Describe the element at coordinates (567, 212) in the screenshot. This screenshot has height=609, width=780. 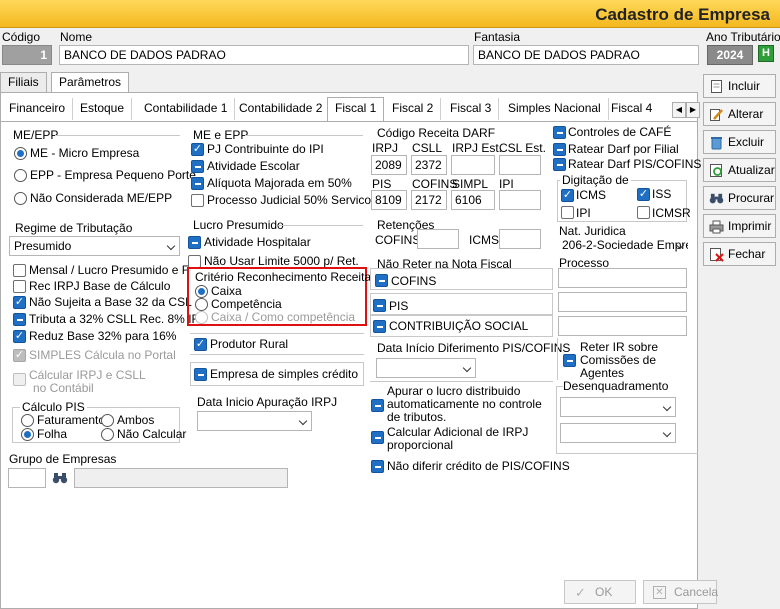
I see `cb-dig-ipi` at that location.